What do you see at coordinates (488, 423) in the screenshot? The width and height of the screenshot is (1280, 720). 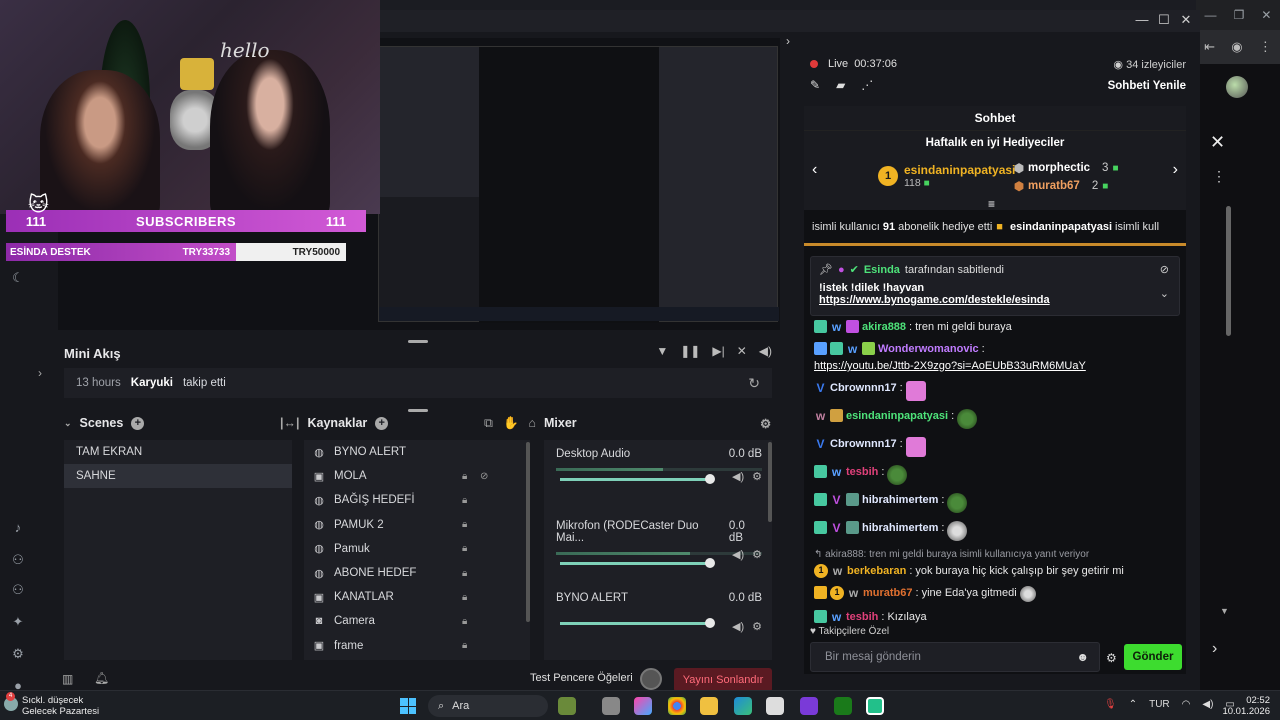 I see `group-icon: ⧉` at bounding box center [488, 423].